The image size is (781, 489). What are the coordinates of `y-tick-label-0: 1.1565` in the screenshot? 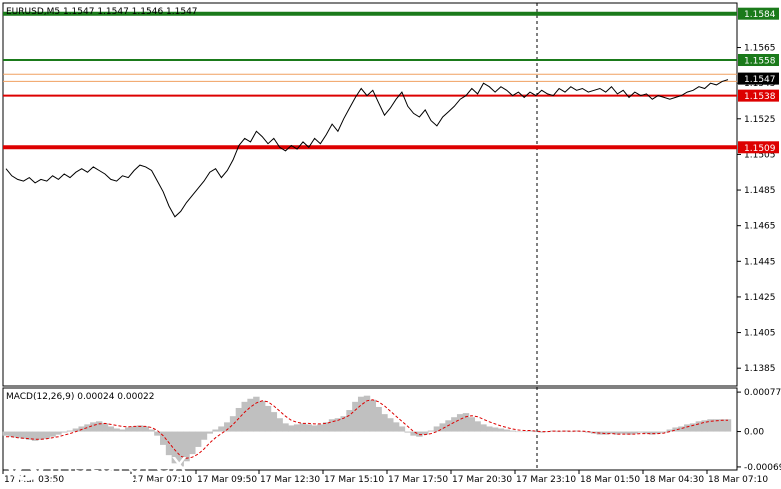 It's located at (760, 49).